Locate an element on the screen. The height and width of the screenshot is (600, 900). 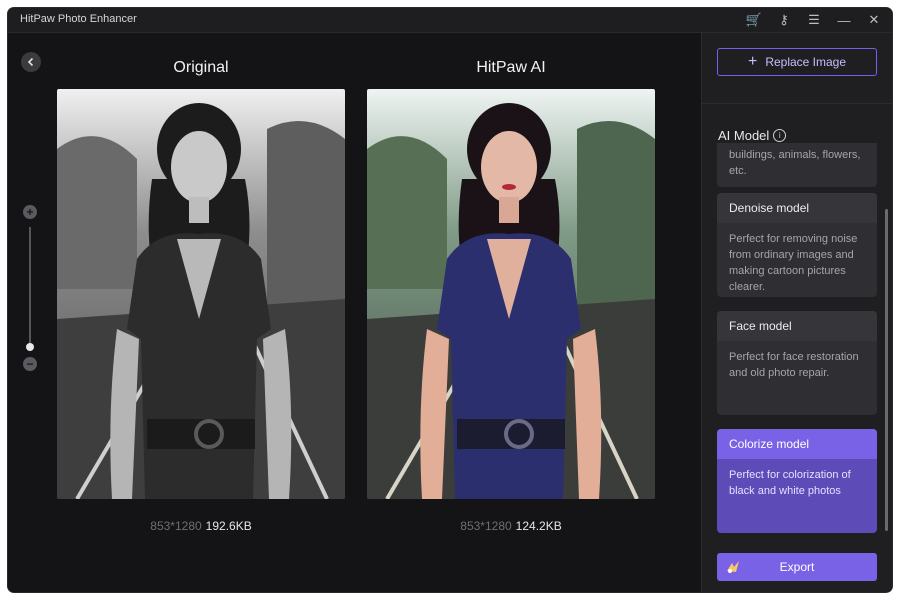
back-button is located at coordinates (31, 62).